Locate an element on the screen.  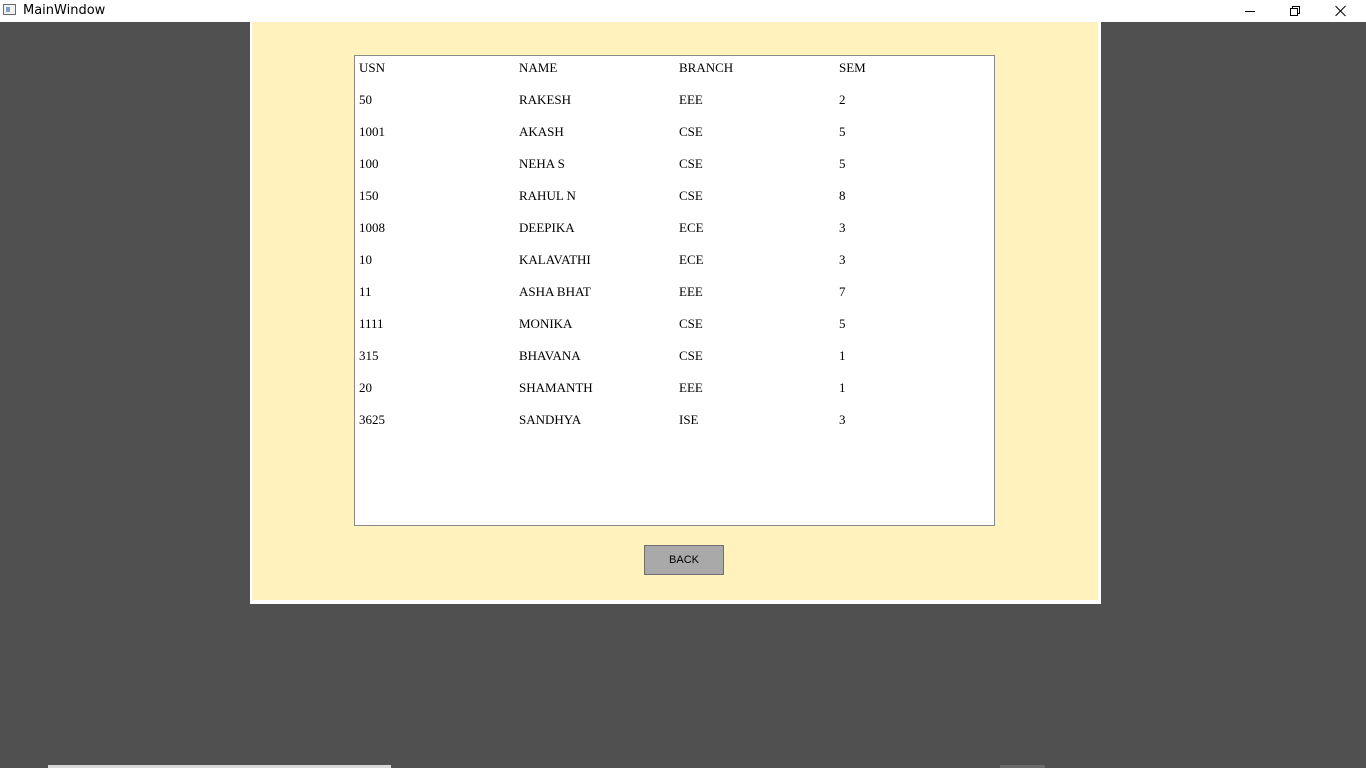
cell-name: KALAVATHI is located at coordinates (555, 259).